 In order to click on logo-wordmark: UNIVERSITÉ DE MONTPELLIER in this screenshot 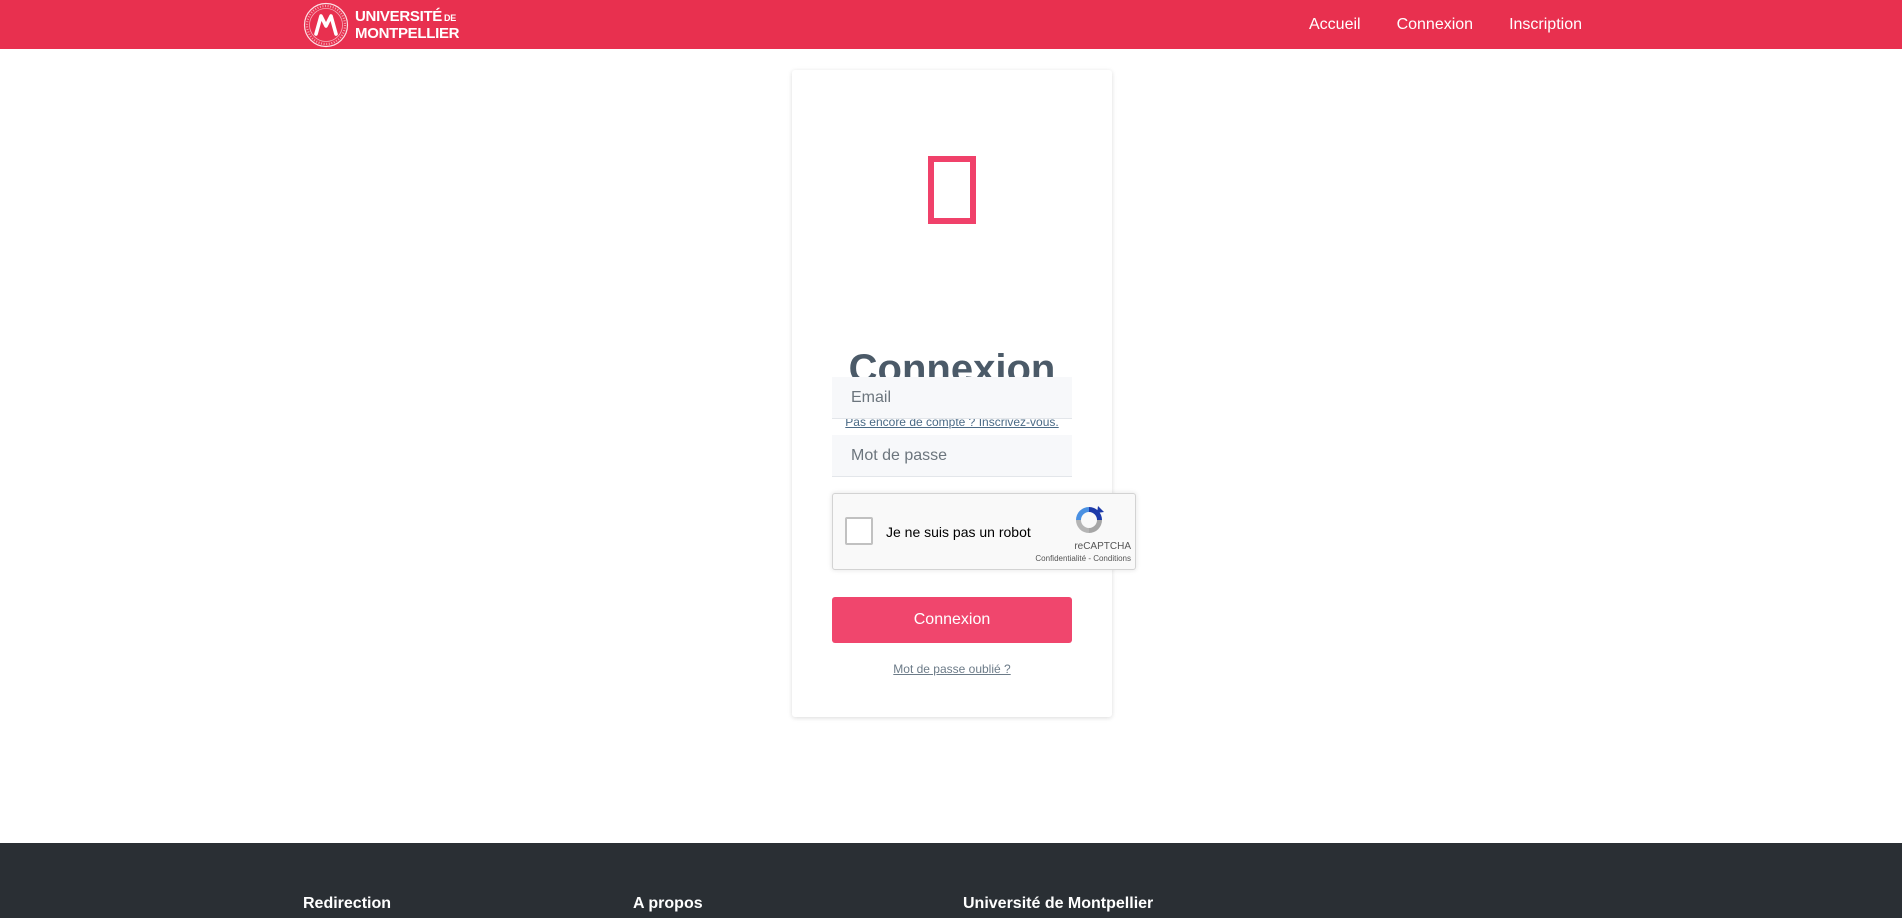, I will do `click(407, 24)`.